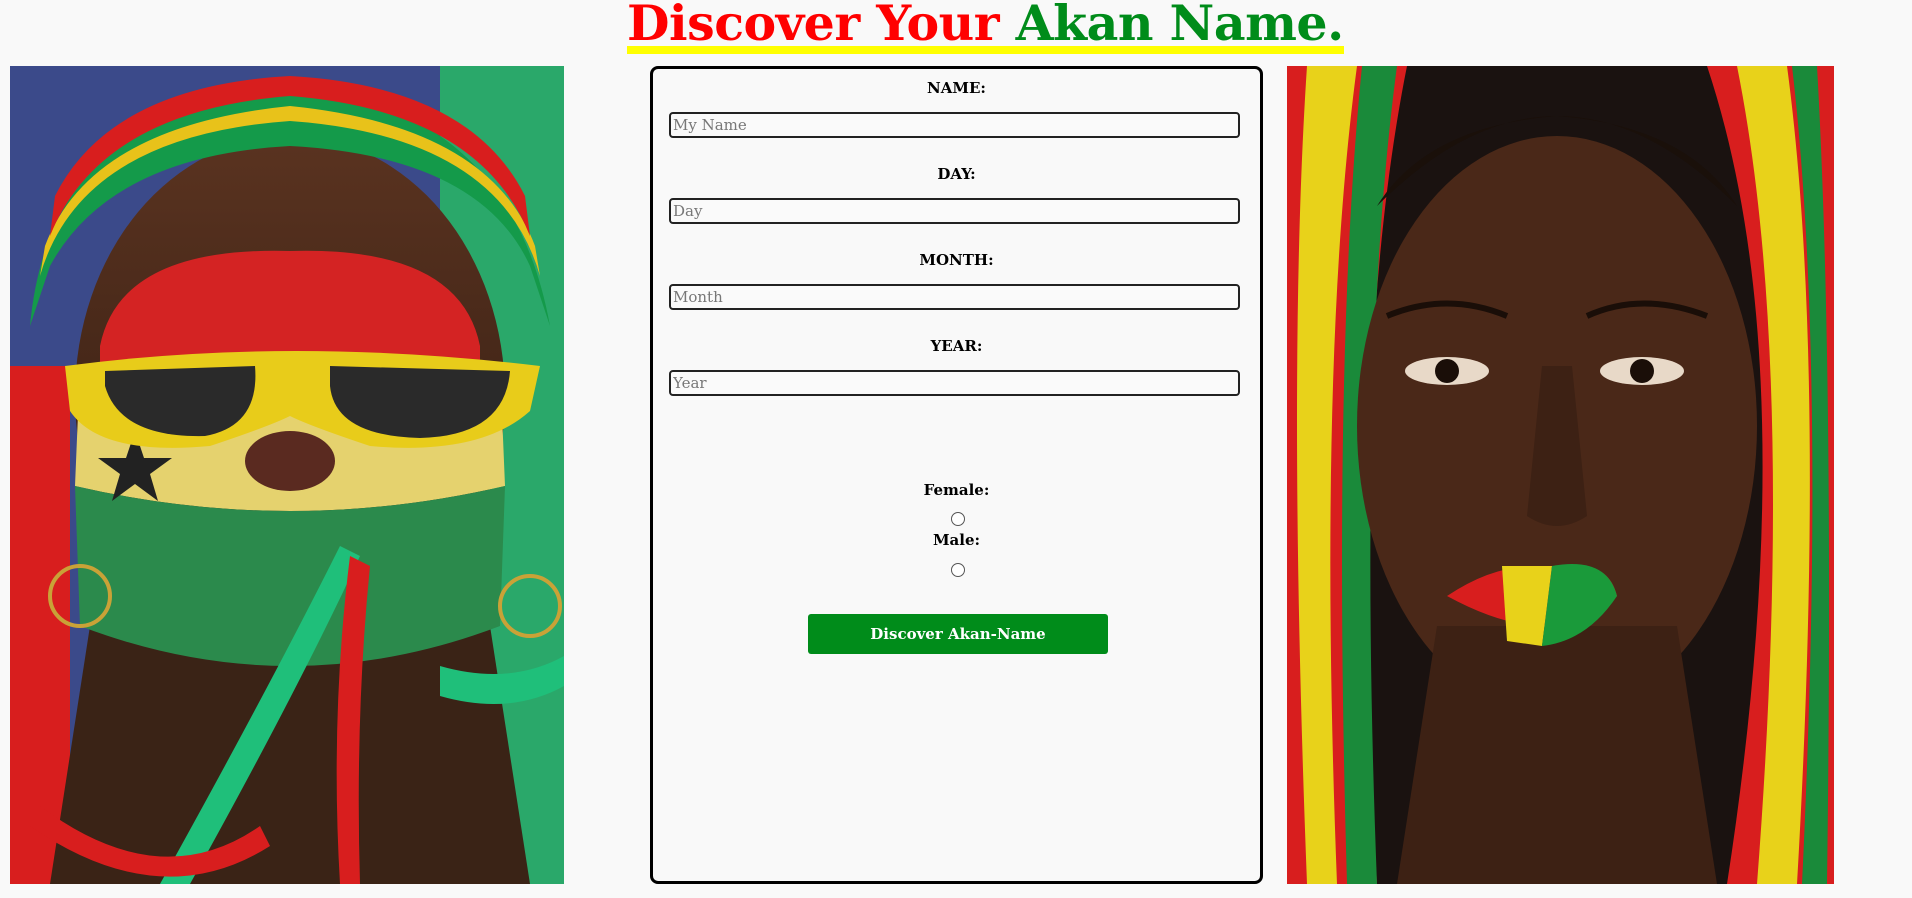 This screenshot has height=898, width=1912. I want to click on page-title: Discover Your Akan Name., so click(985, 27).